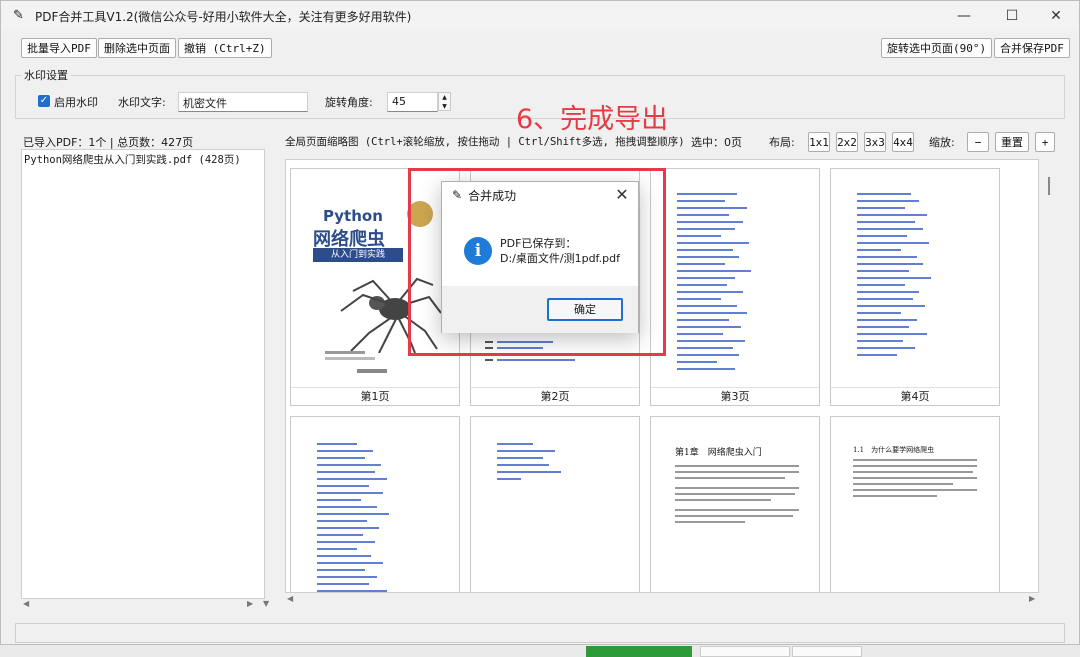  I want to click on success-dialog: ✎ 合并成功 ✕ i PDF已保存到： D:/桌面文件/测1pdf.pdf 确定, so click(540, 257).